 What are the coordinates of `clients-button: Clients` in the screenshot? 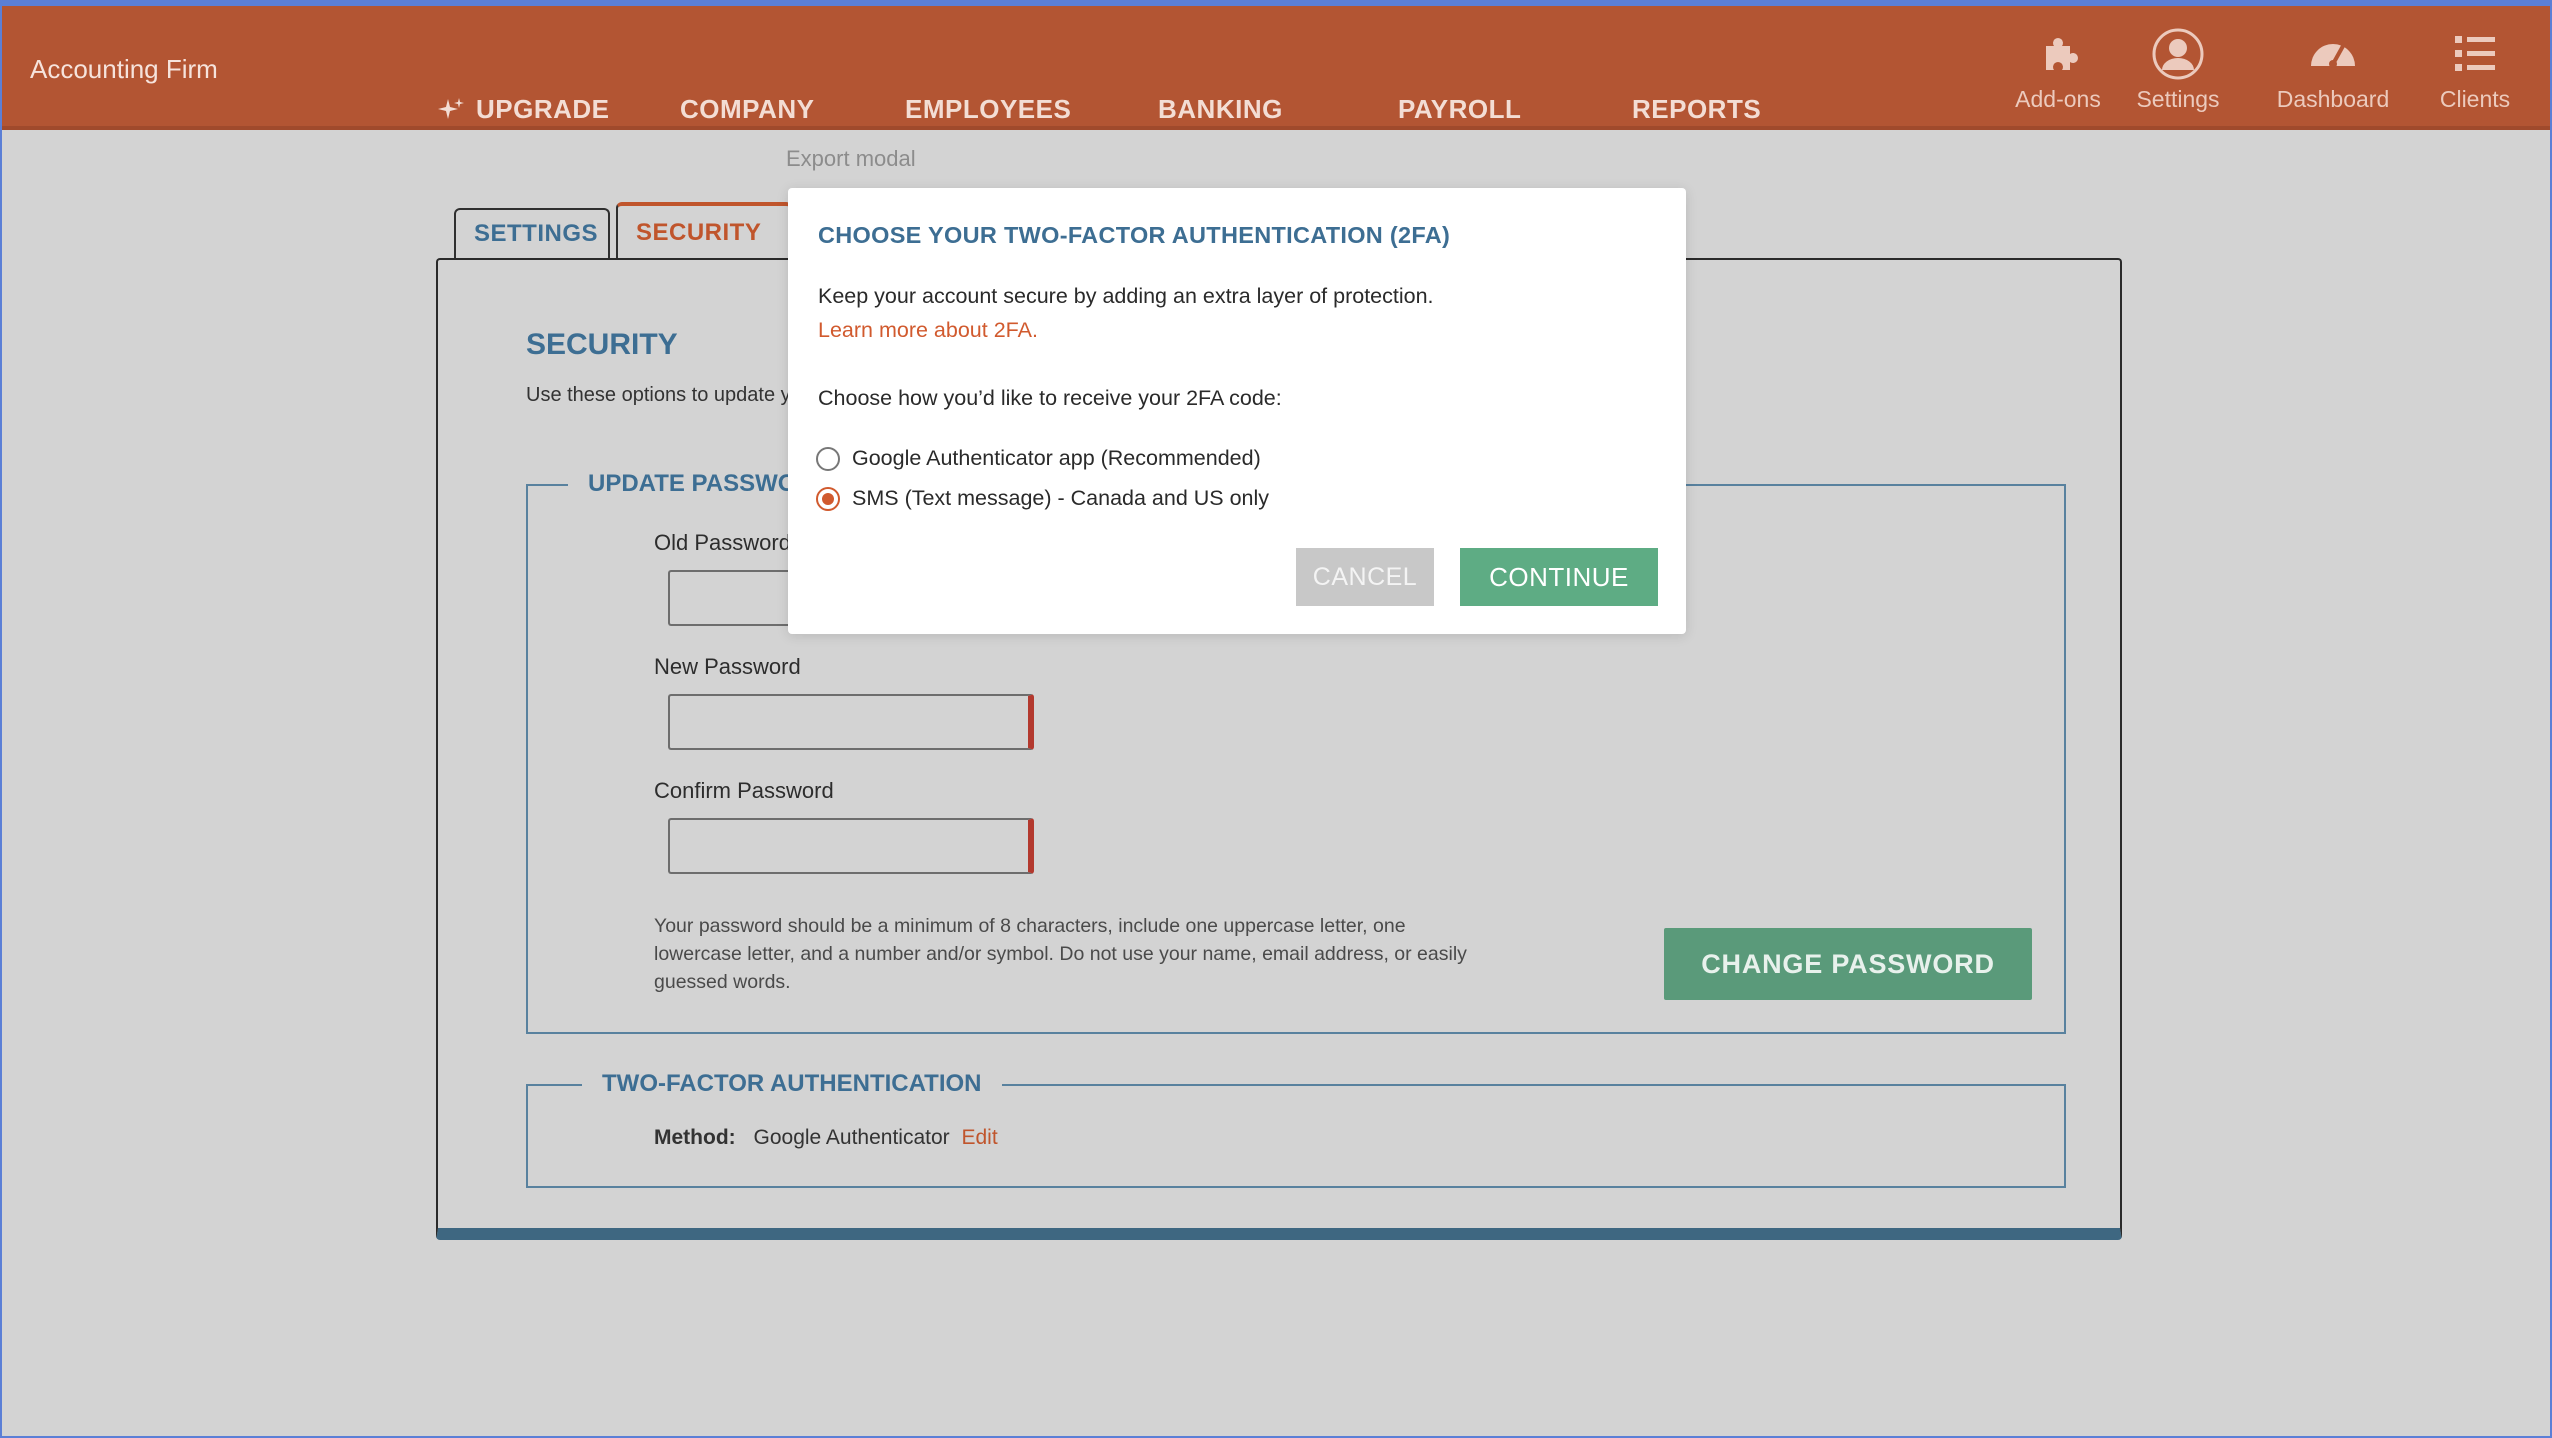 It's located at (2475, 70).